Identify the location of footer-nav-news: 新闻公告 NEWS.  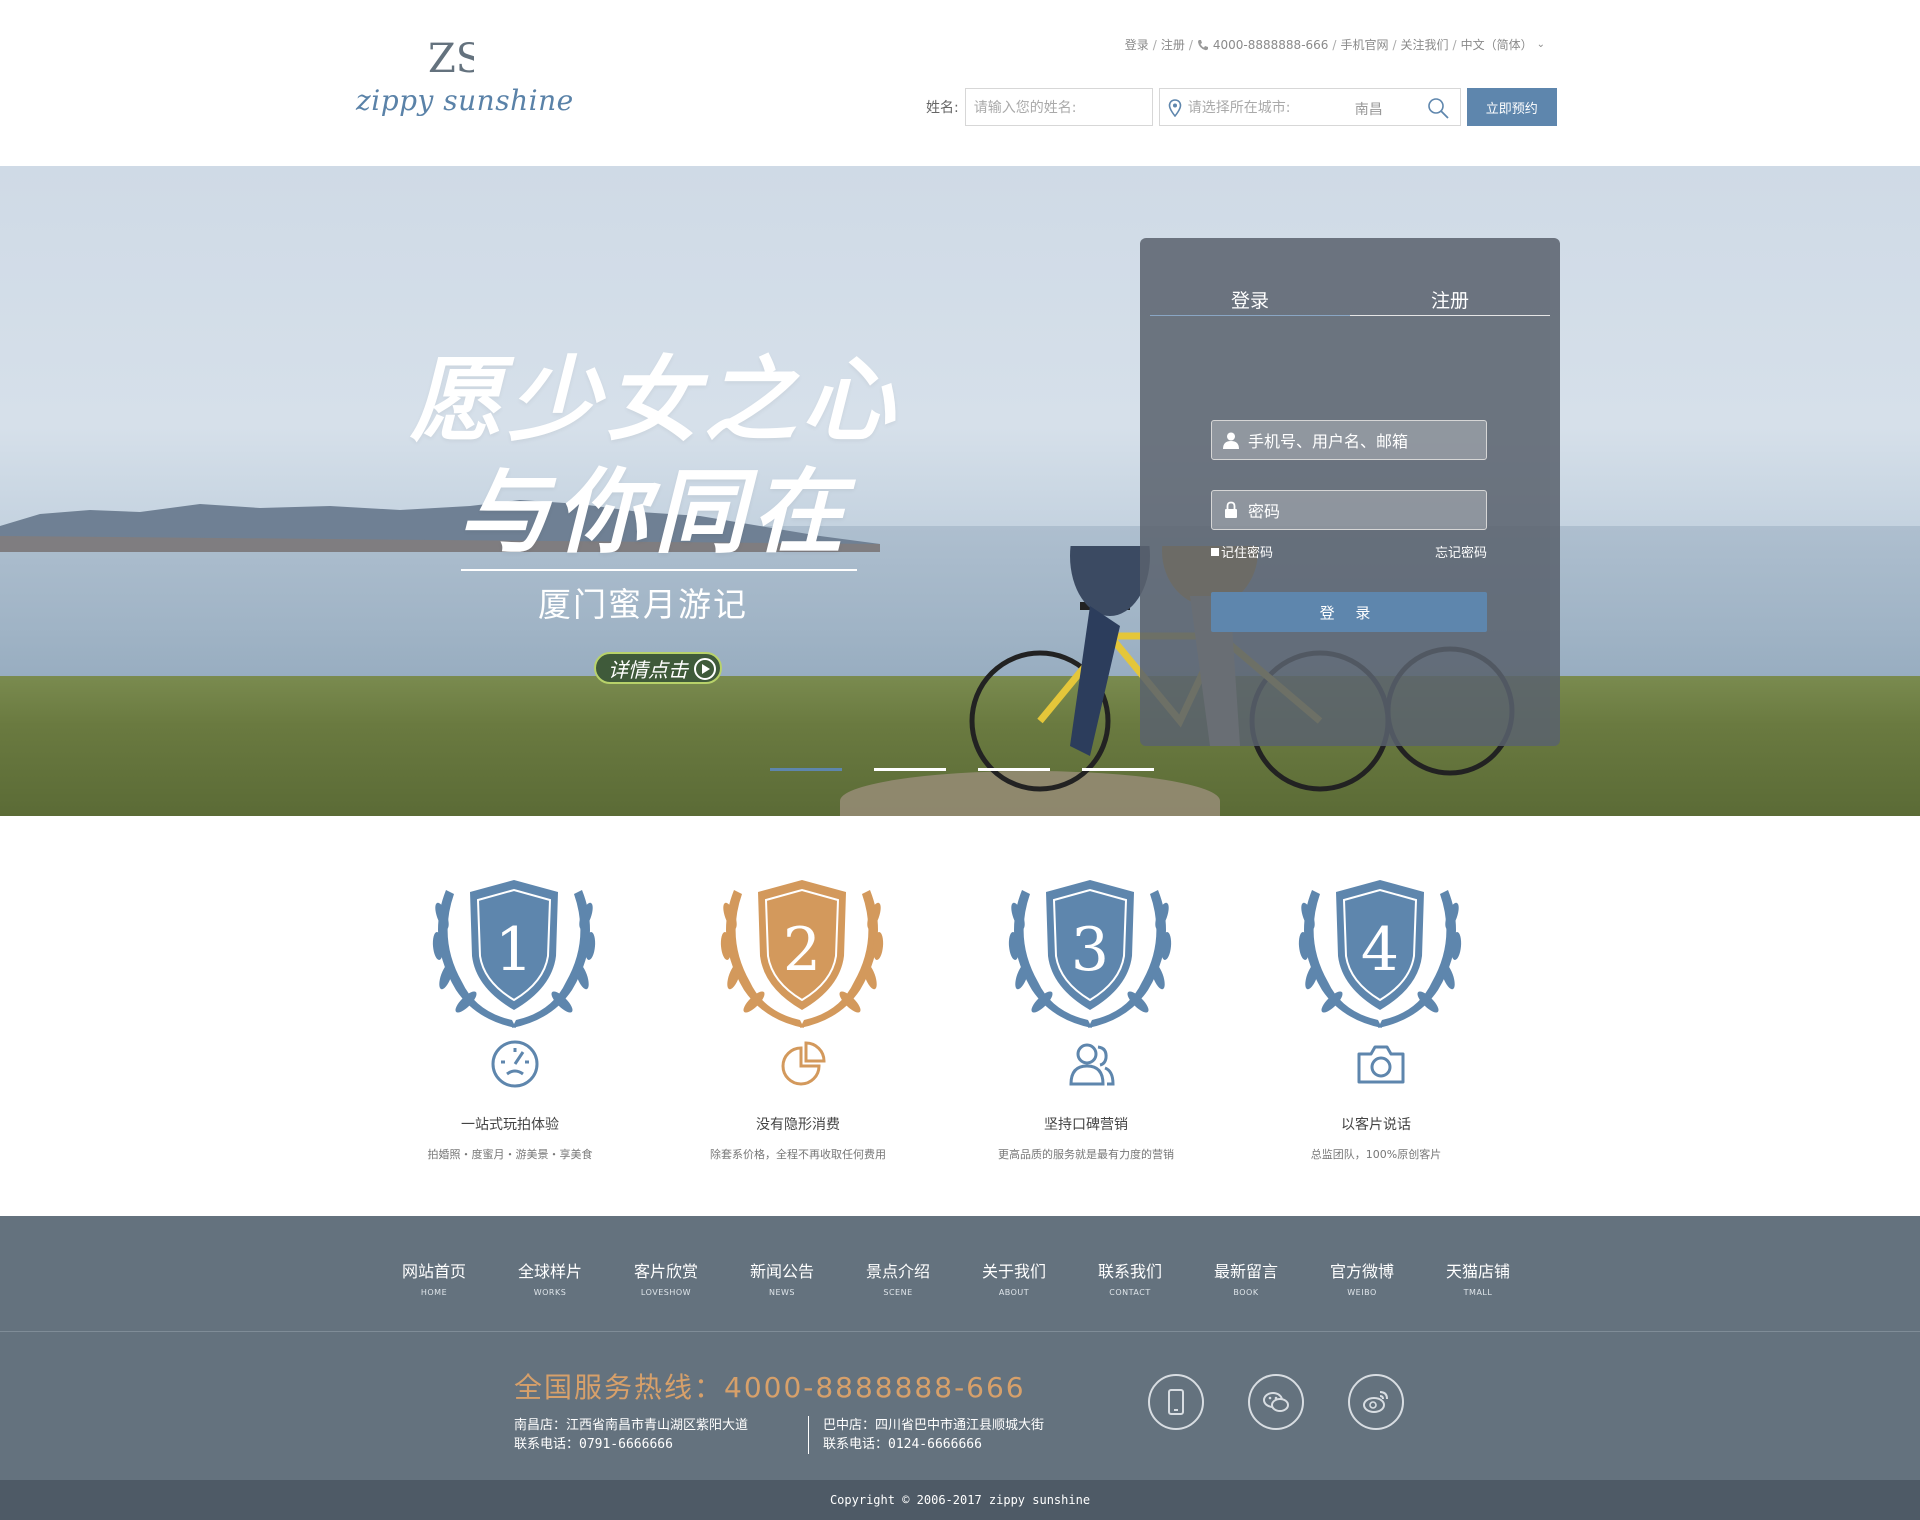
(782, 1277).